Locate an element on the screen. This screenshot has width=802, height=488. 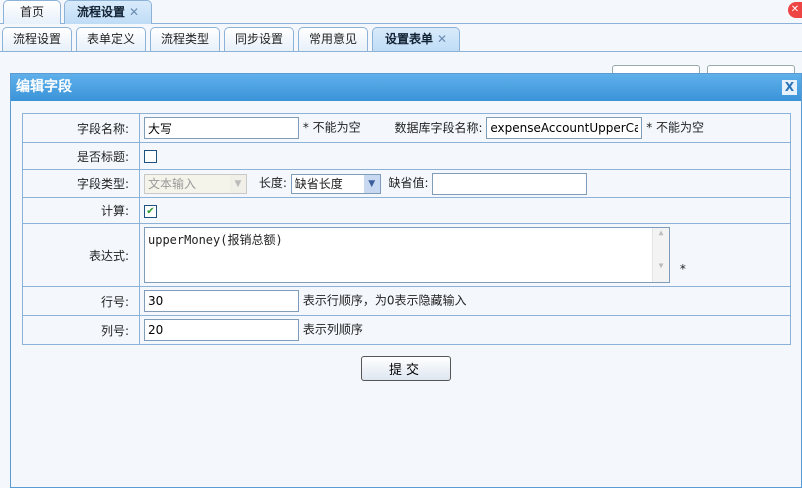
tab-label: 常用意见 is located at coordinates (332, 39).